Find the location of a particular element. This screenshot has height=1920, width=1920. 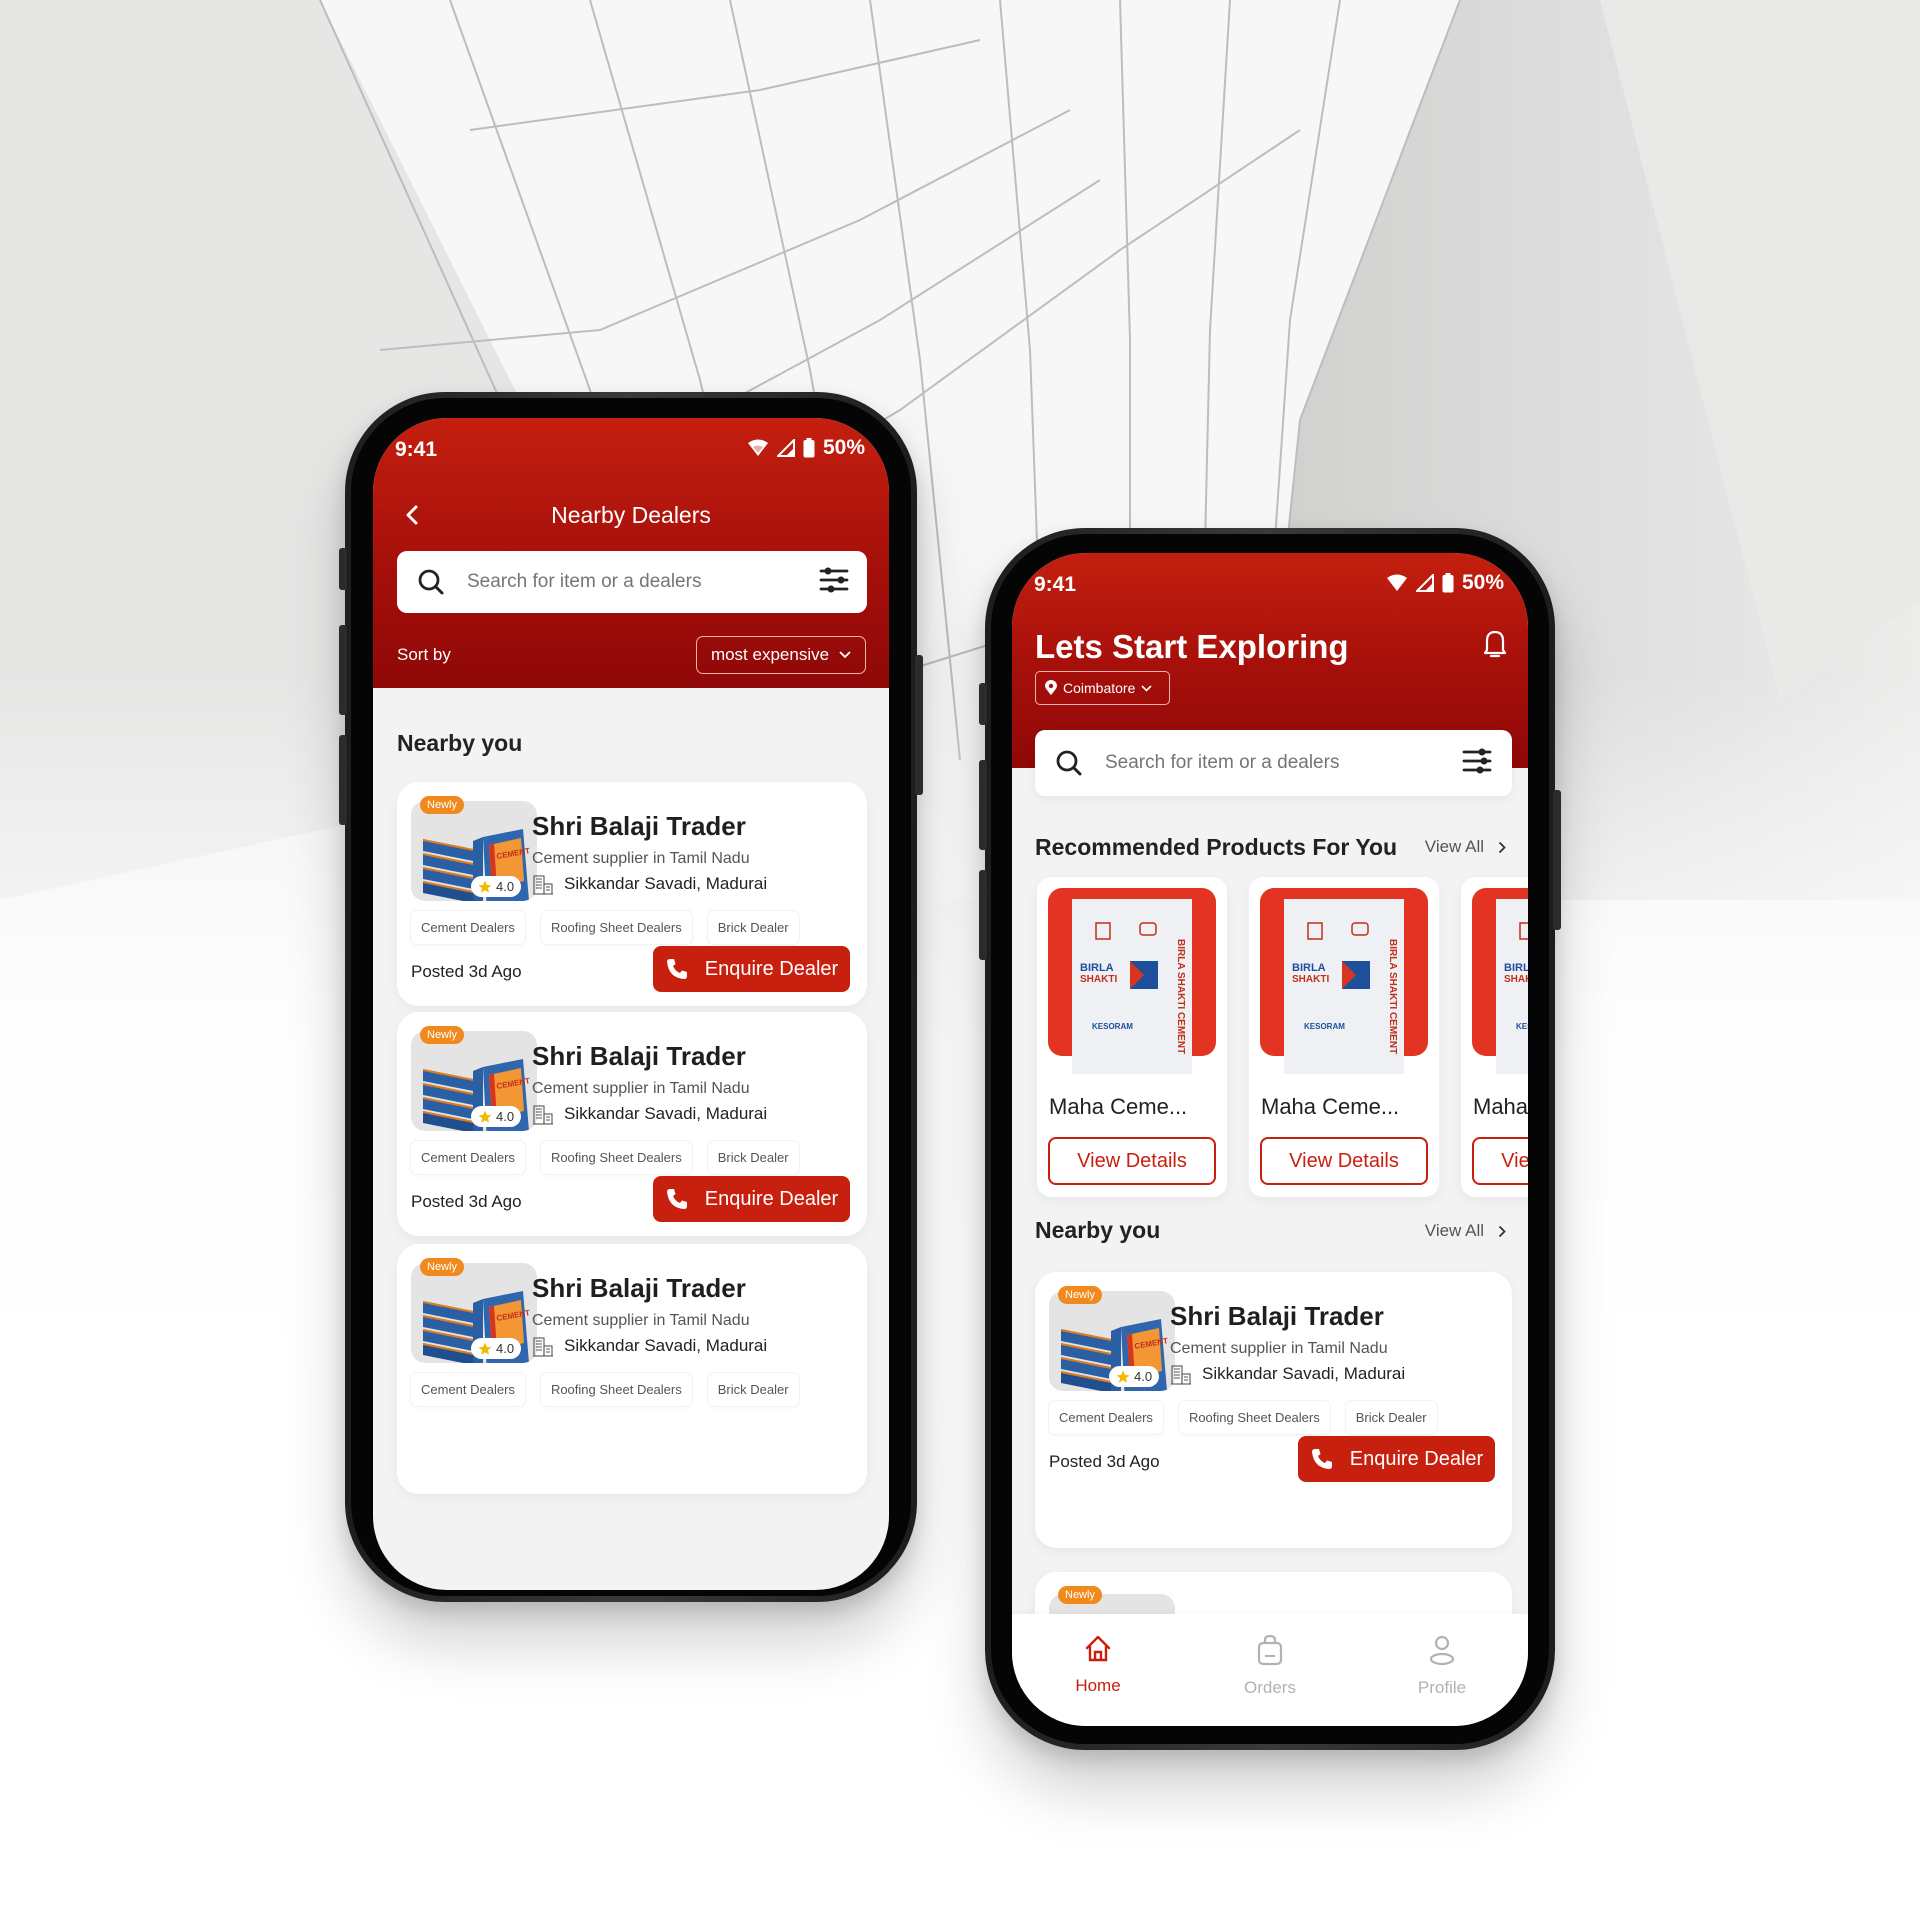

section-title-recommended: Recommended Products For You is located at coordinates (1216, 847).